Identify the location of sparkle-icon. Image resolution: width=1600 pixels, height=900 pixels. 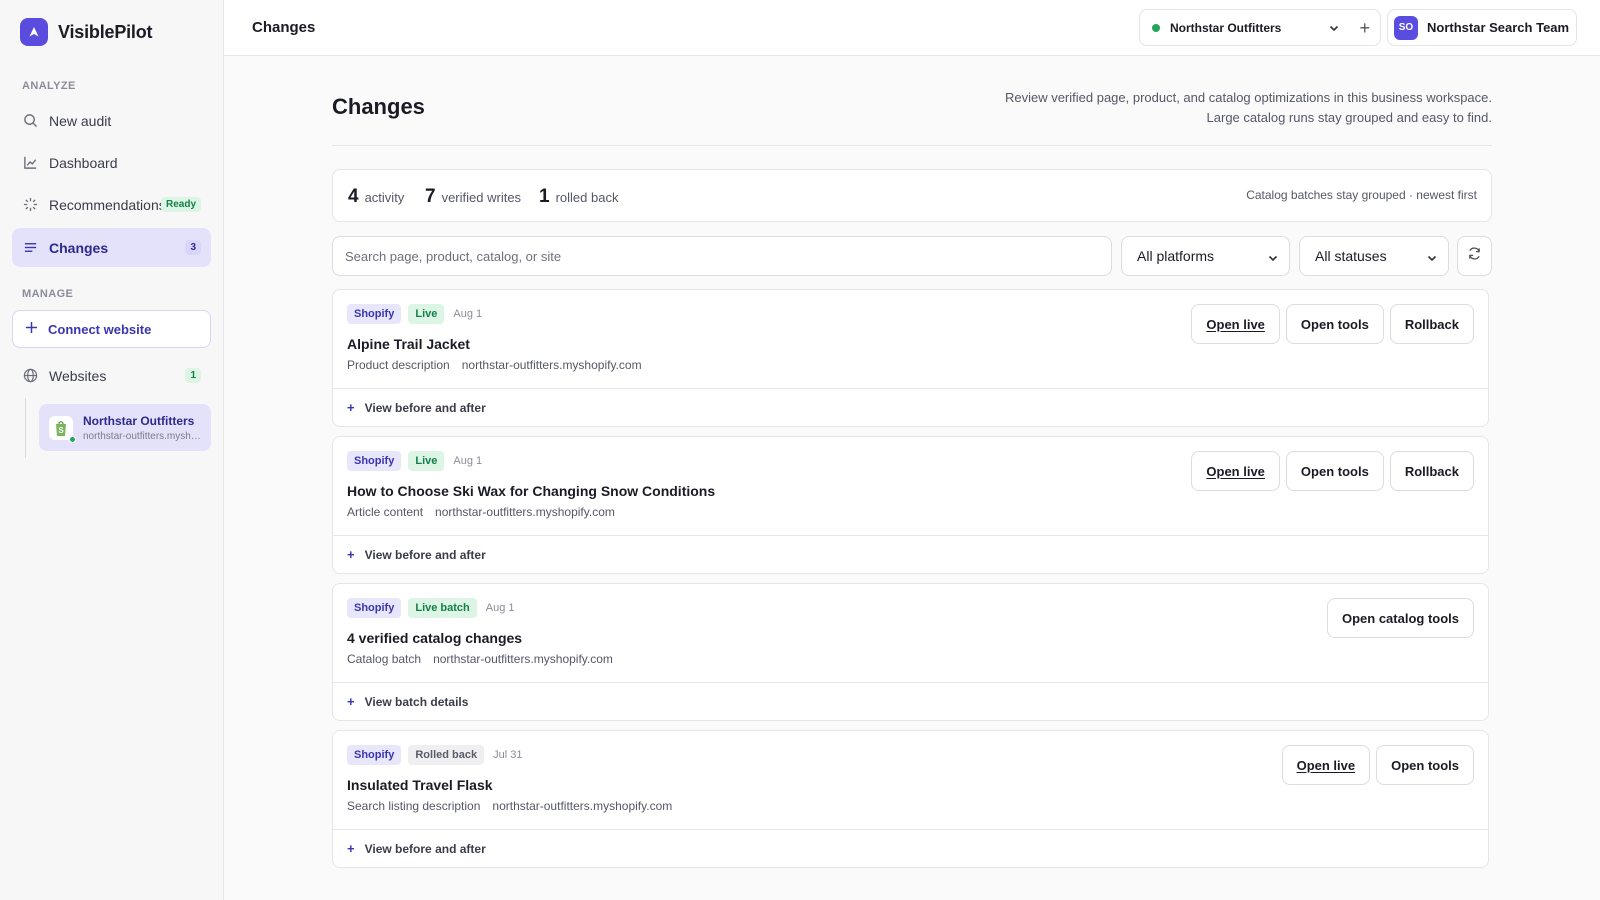
(30, 205).